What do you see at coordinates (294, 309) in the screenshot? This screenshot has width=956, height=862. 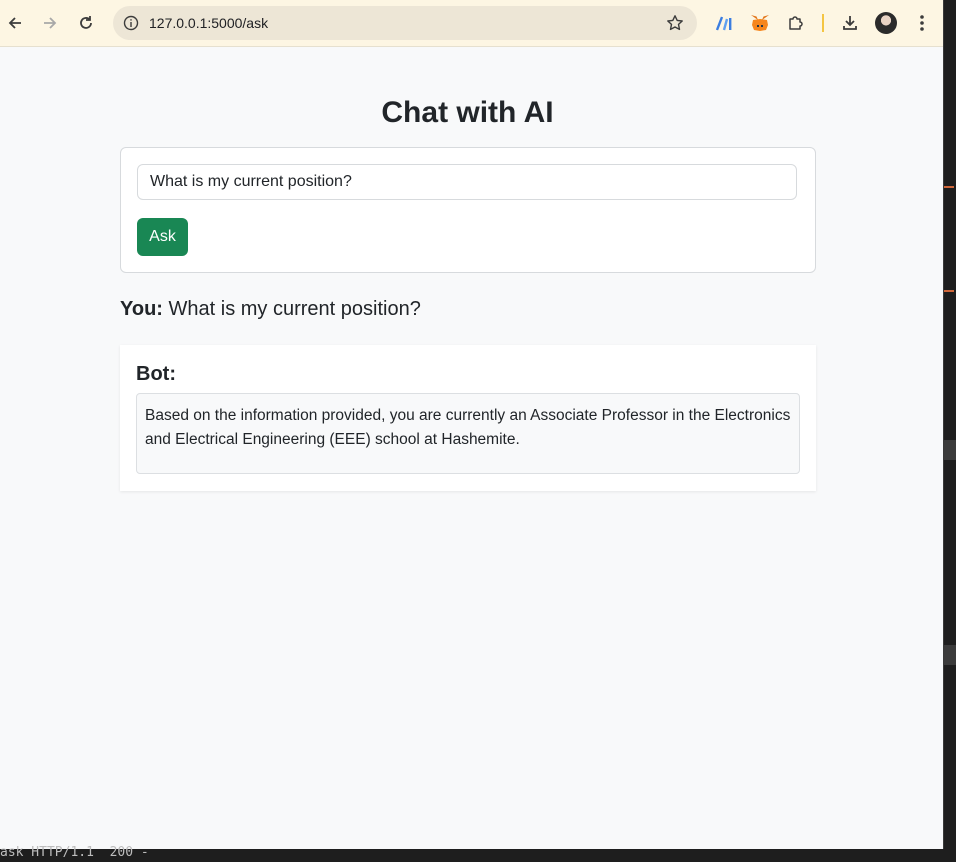 I see `user-message-text: What is my current position?` at bounding box center [294, 309].